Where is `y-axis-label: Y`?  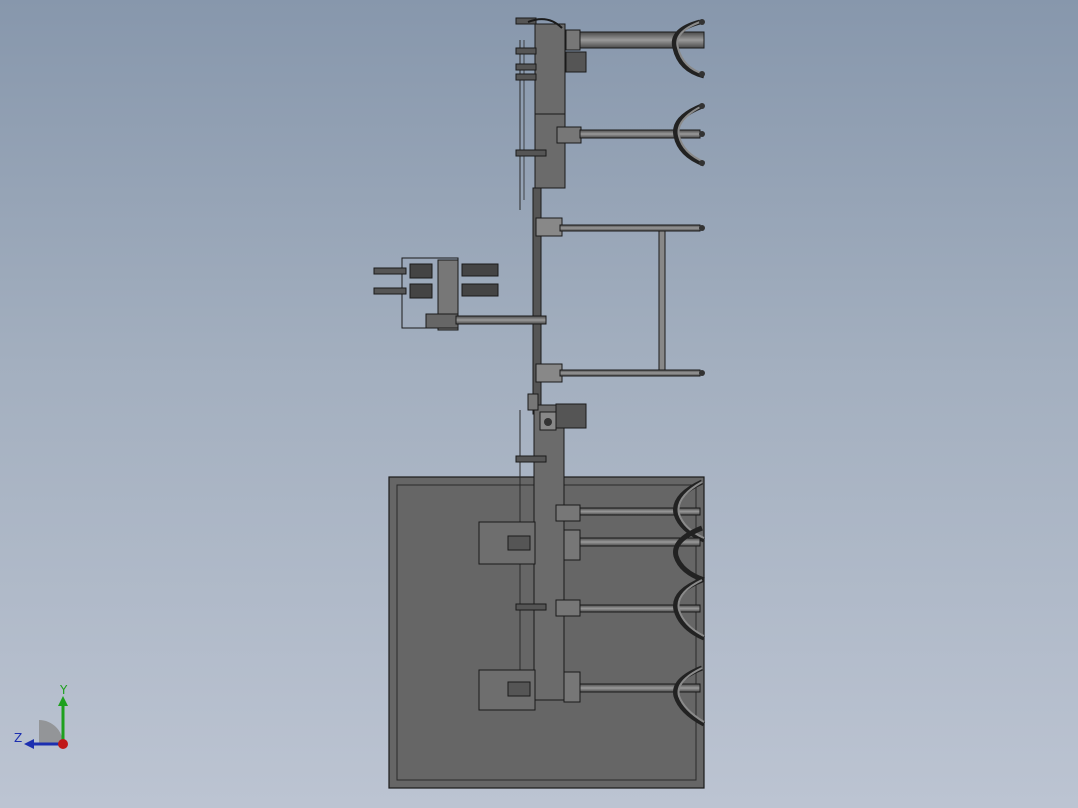 y-axis-label: Y is located at coordinates (63, 690).